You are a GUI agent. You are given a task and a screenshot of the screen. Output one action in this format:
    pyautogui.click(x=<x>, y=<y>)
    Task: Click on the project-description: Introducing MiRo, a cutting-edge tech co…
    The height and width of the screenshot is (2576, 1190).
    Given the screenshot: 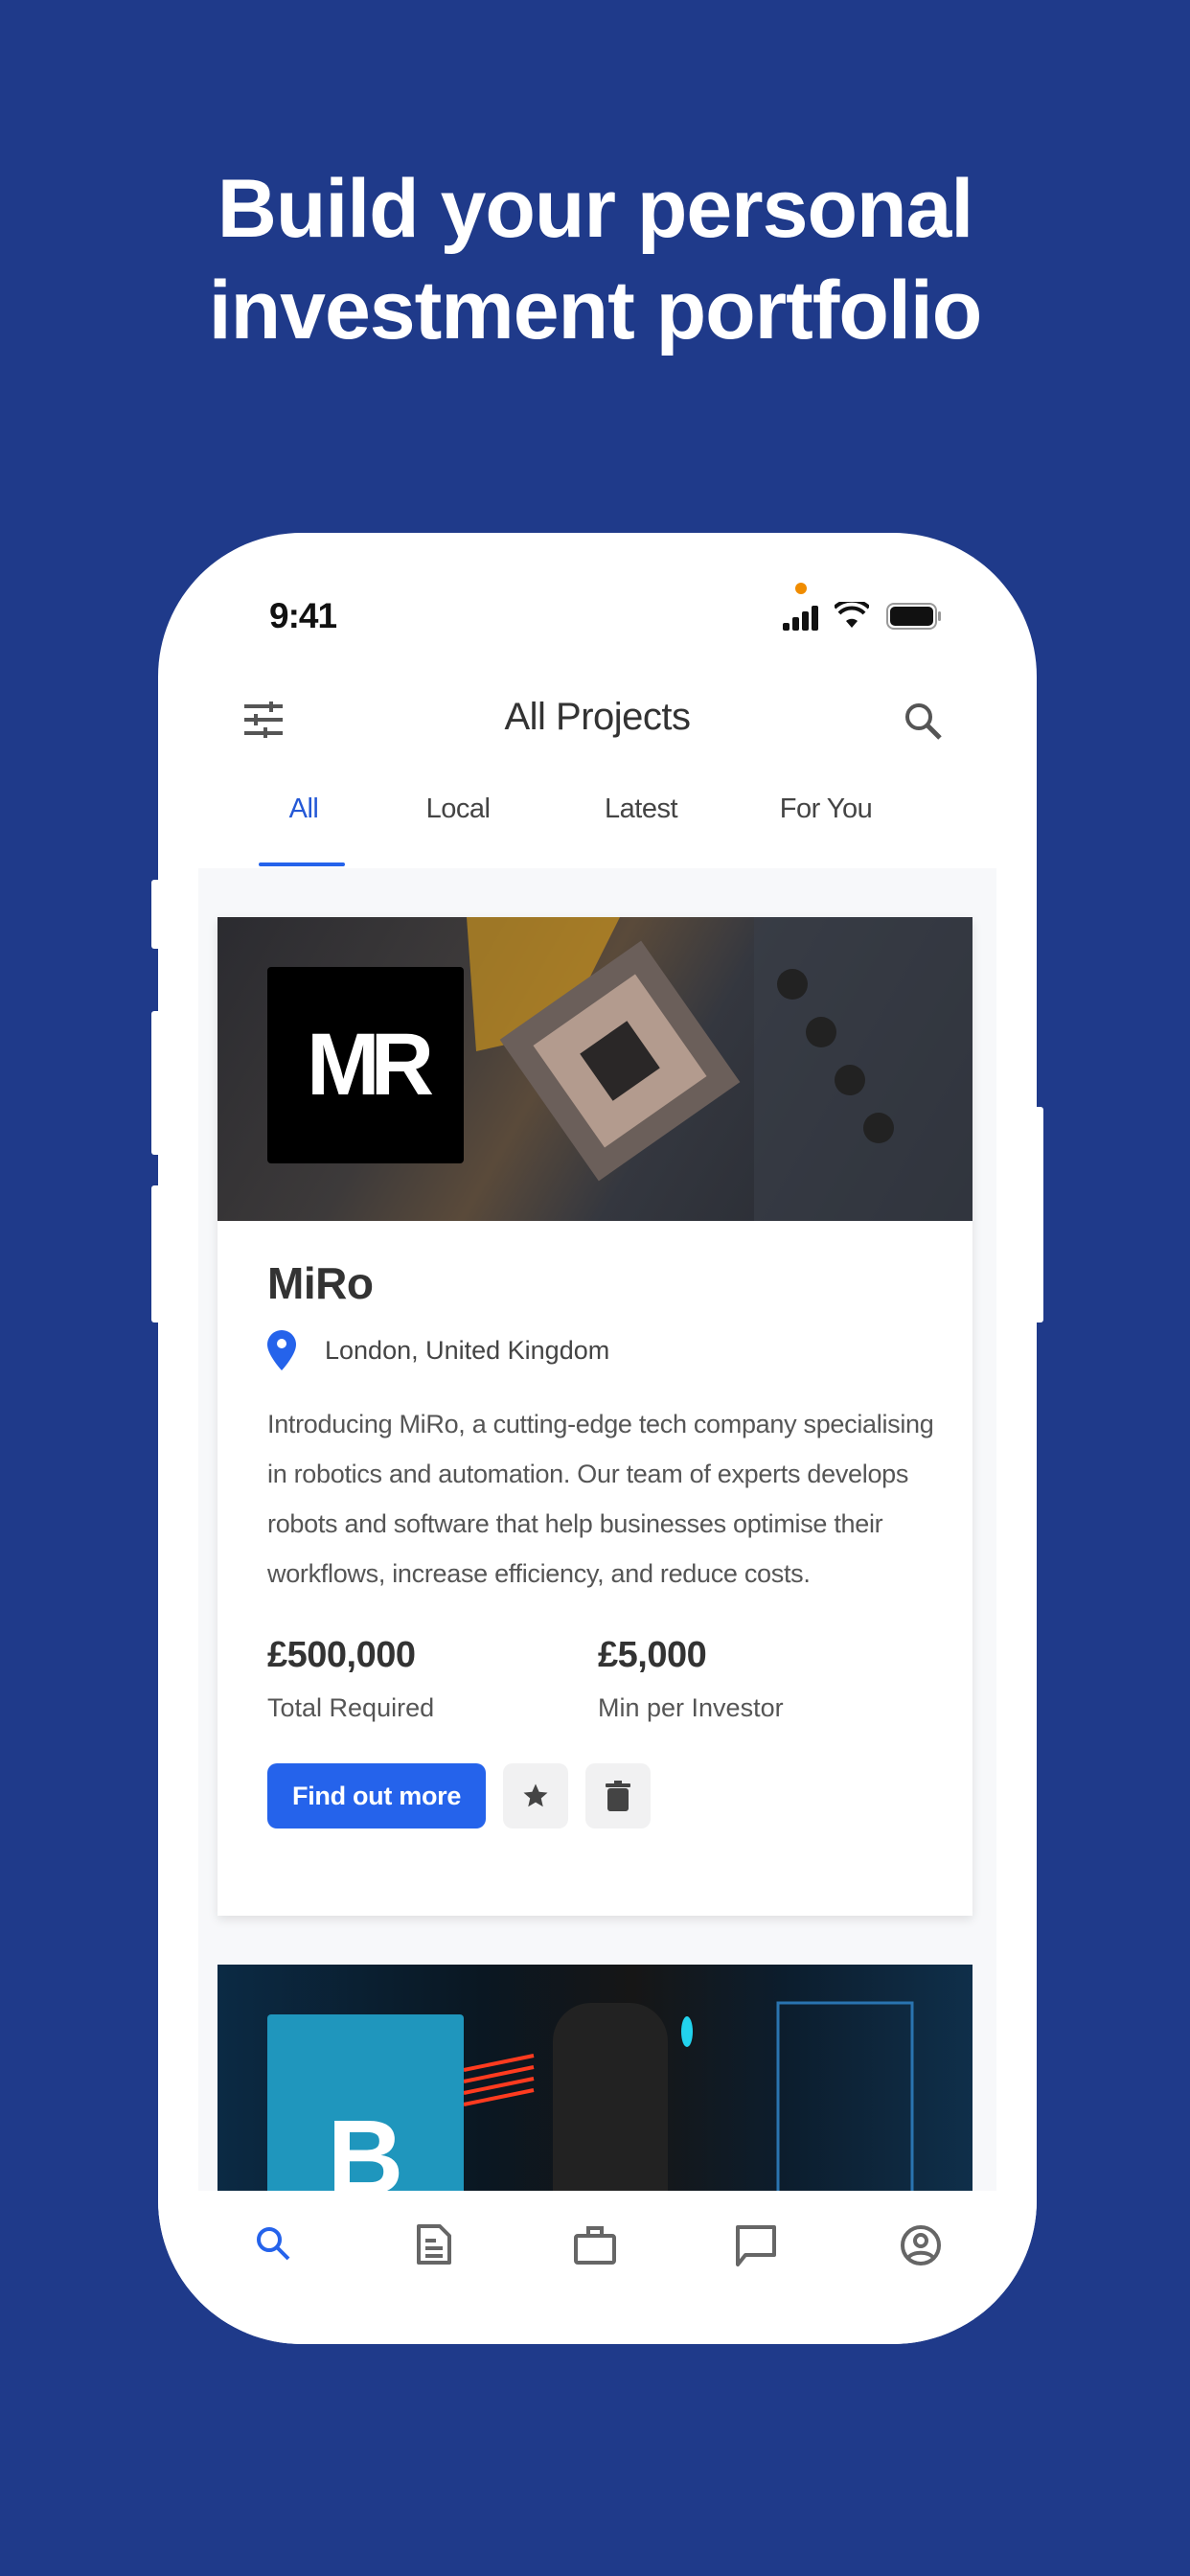 What is the action you would take?
    pyautogui.click(x=601, y=1499)
    